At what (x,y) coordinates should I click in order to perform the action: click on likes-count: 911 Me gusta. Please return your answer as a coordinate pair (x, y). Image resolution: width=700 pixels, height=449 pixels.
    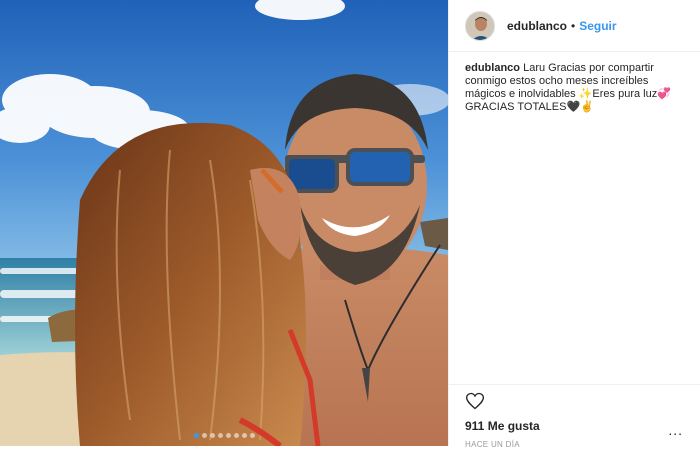
    Looking at the image, I should click on (575, 426).